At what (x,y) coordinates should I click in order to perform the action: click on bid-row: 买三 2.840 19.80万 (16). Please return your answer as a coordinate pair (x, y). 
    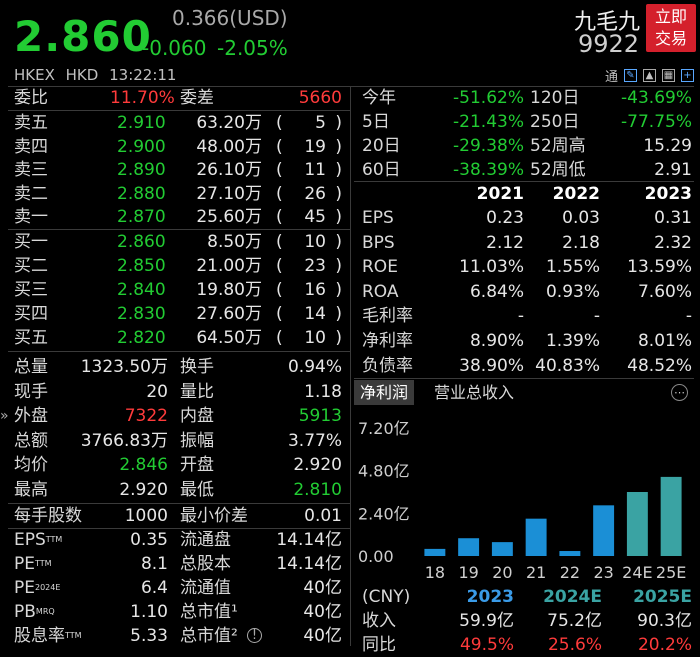
    Looking at the image, I should click on (181, 290).